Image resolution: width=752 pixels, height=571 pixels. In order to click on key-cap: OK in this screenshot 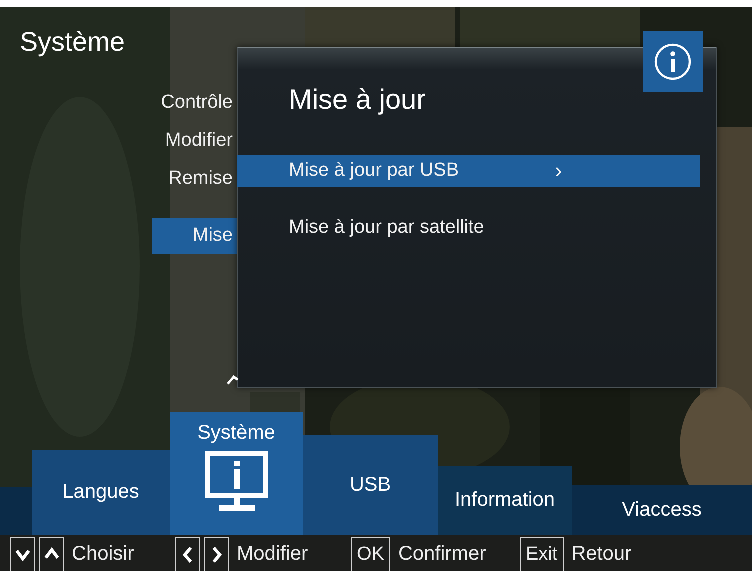, I will do `click(370, 554)`.